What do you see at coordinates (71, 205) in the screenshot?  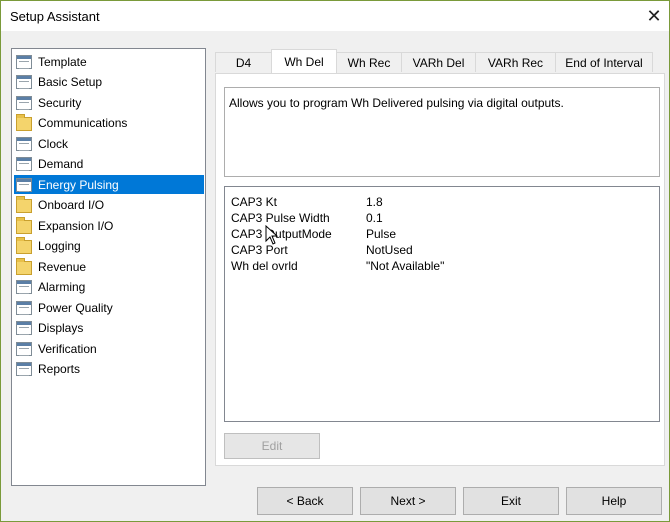 I see `tree-item-label: Onboard I/O` at bounding box center [71, 205].